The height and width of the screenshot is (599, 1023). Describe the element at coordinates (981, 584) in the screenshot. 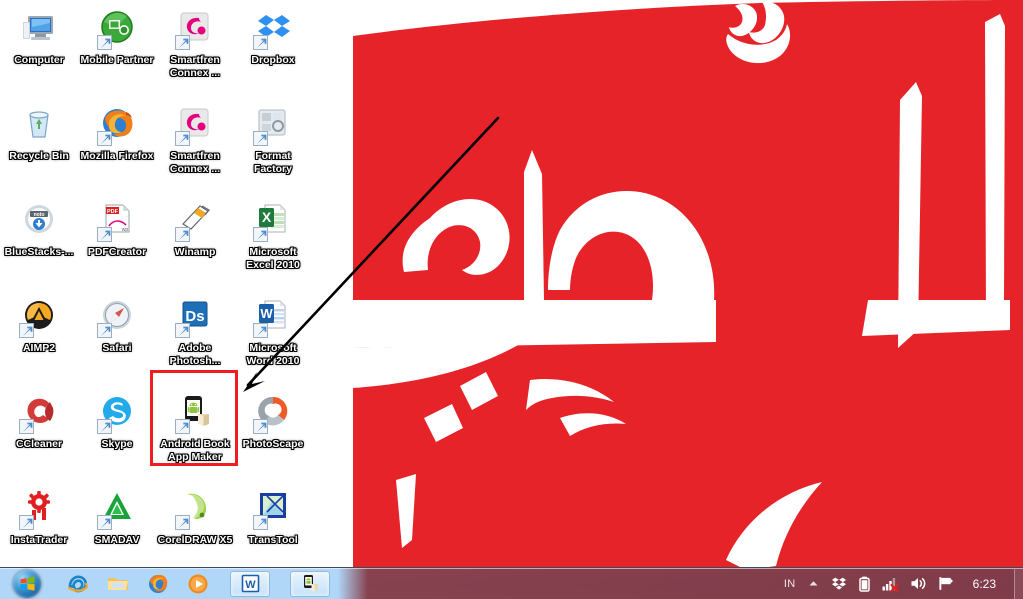

I see `taskbar-clock: 6:23` at that location.